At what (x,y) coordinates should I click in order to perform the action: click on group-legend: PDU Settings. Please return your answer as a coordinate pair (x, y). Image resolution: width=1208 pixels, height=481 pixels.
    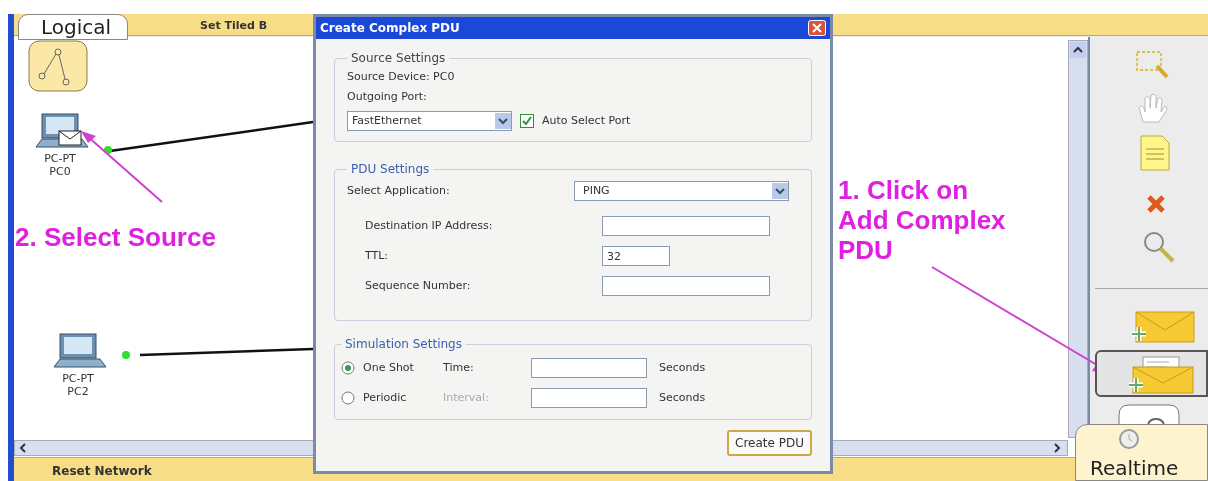
    Looking at the image, I should click on (390, 169).